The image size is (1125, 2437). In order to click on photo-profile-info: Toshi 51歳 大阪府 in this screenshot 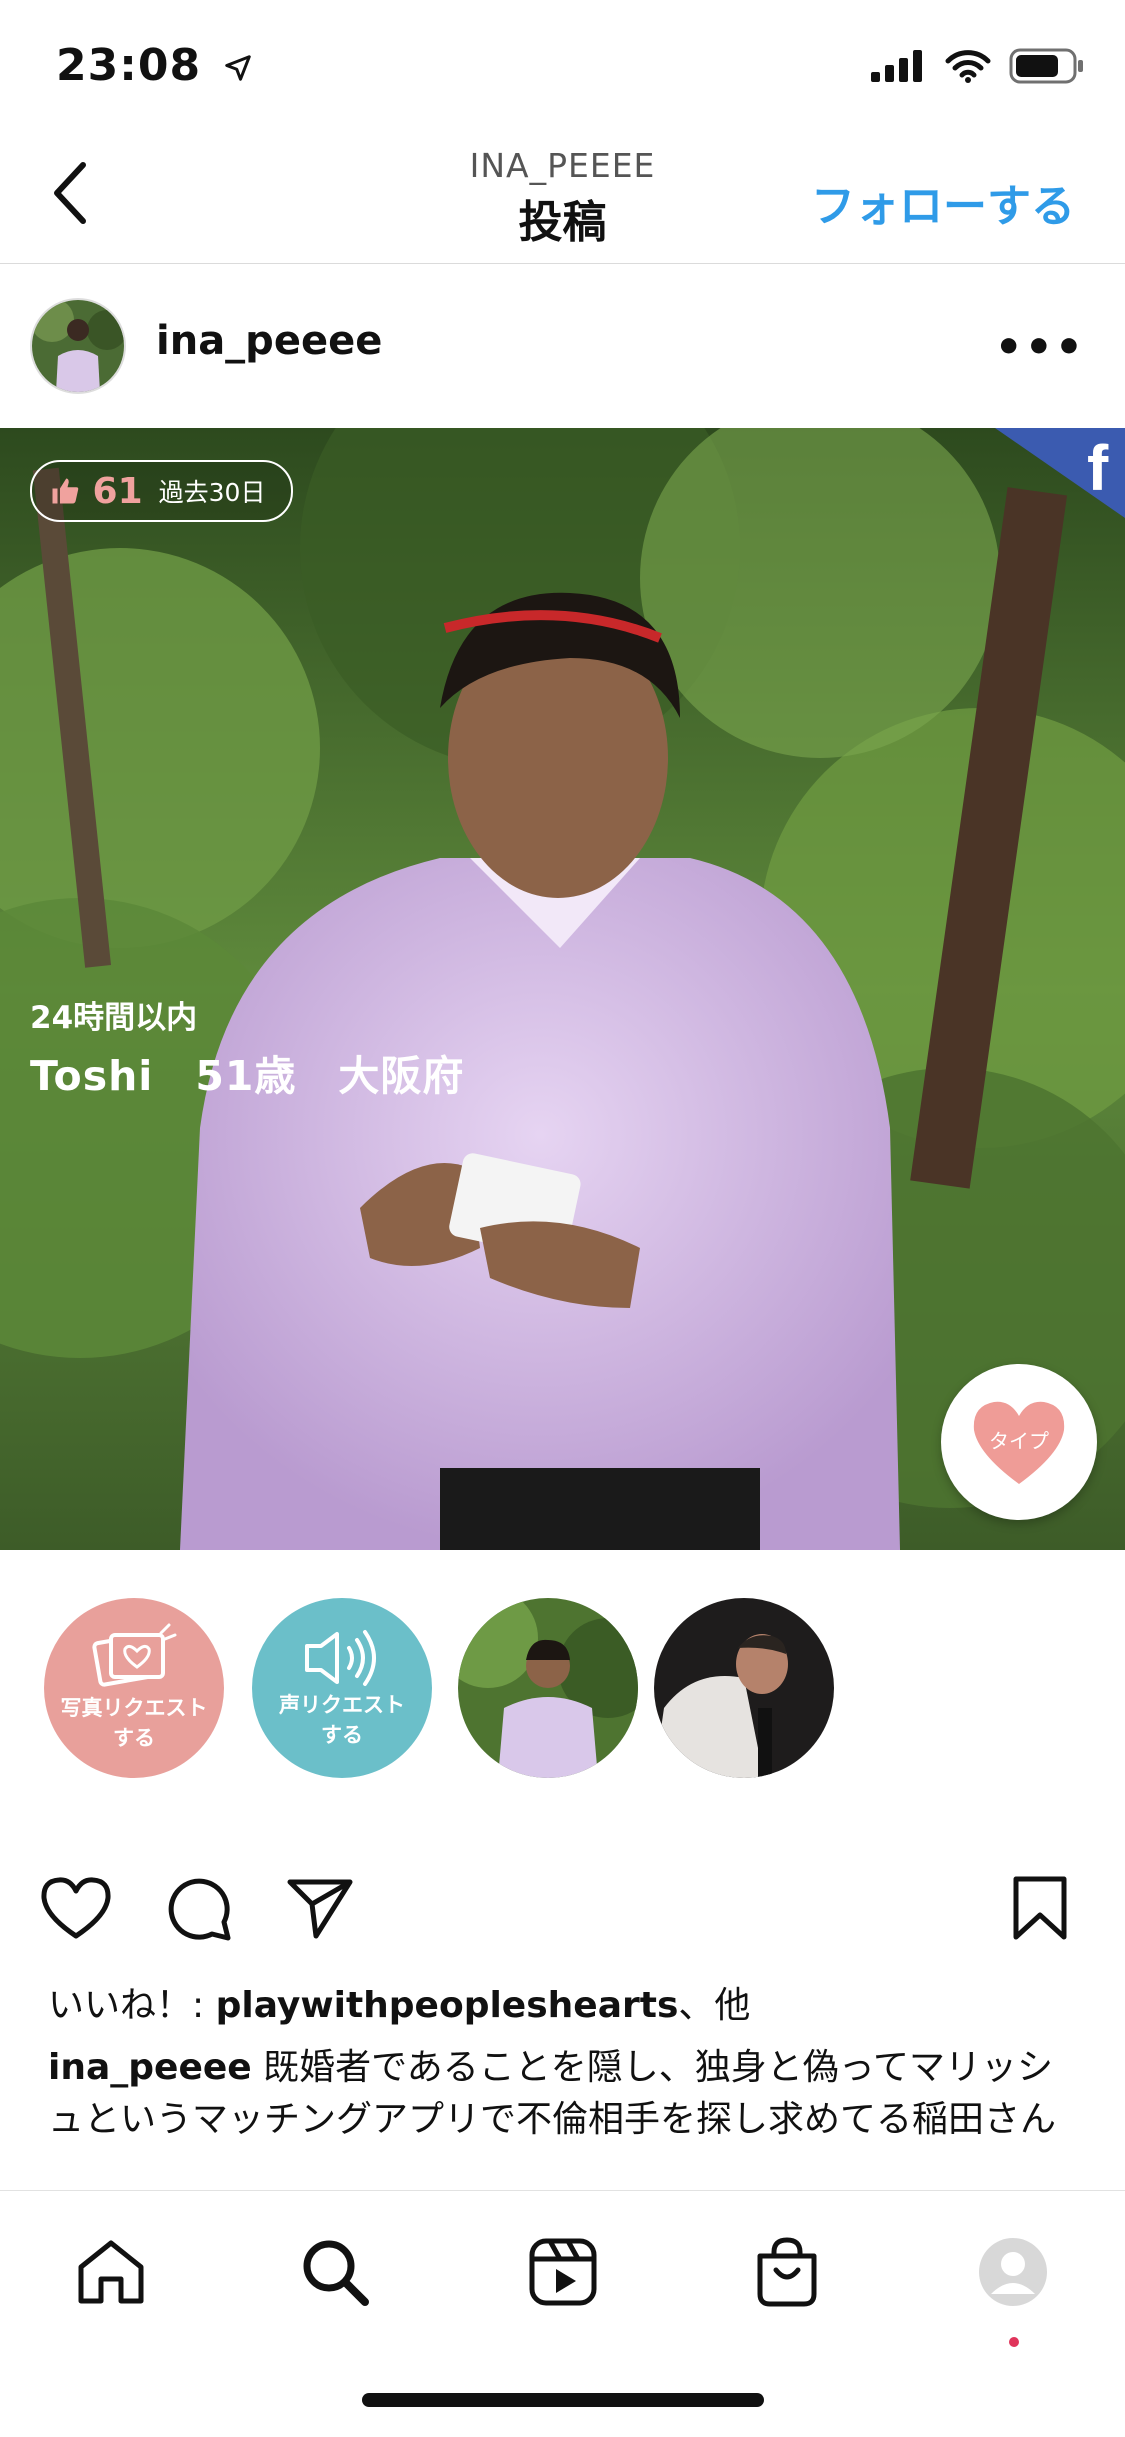, I will do `click(247, 1076)`.